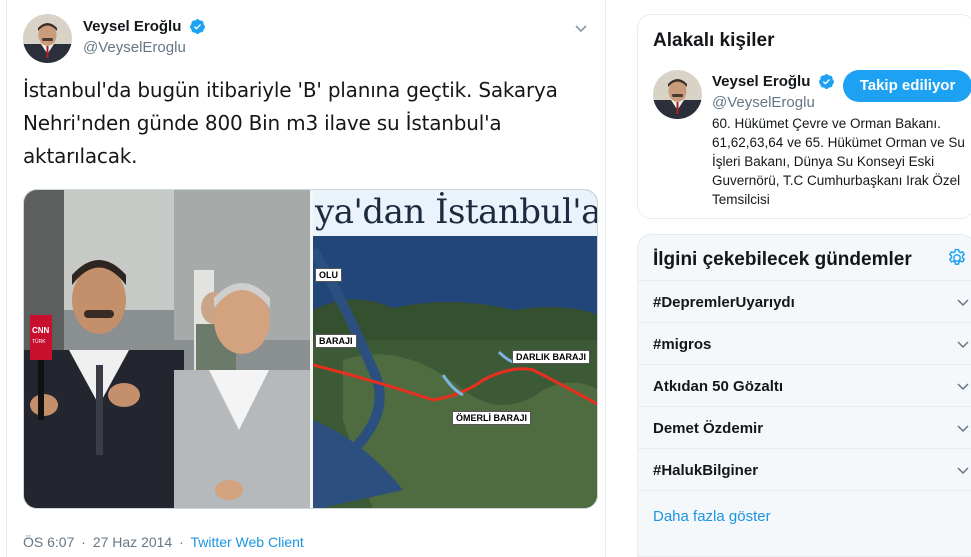 Image resolution: width=971 pixels, height=557 pixels. I want to click on show-more-link: Daha fazla göster, so click(712, 516).